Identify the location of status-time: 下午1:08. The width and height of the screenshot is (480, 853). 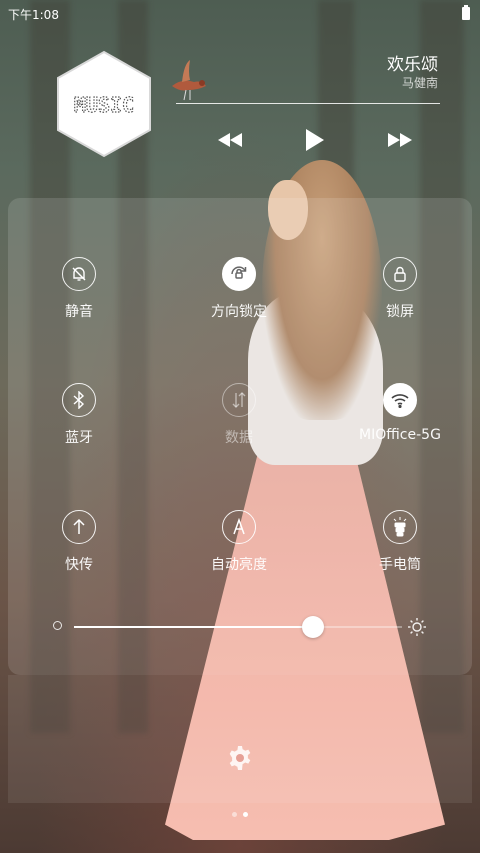
(33, 15).